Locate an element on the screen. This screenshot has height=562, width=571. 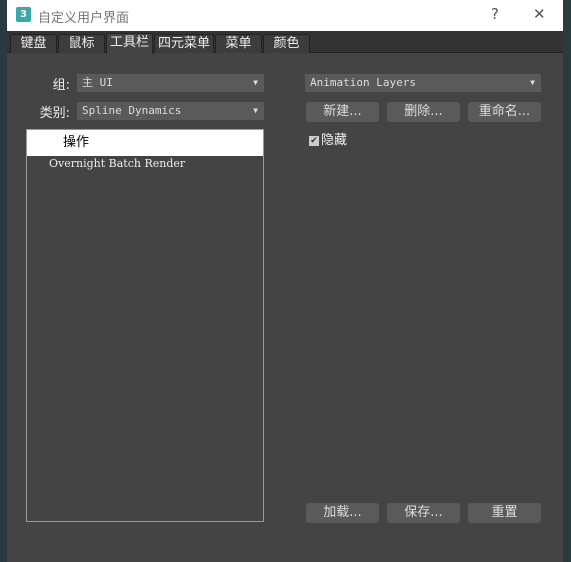
toolbar-value: Animation Layers is located at coordinates (363, 82).